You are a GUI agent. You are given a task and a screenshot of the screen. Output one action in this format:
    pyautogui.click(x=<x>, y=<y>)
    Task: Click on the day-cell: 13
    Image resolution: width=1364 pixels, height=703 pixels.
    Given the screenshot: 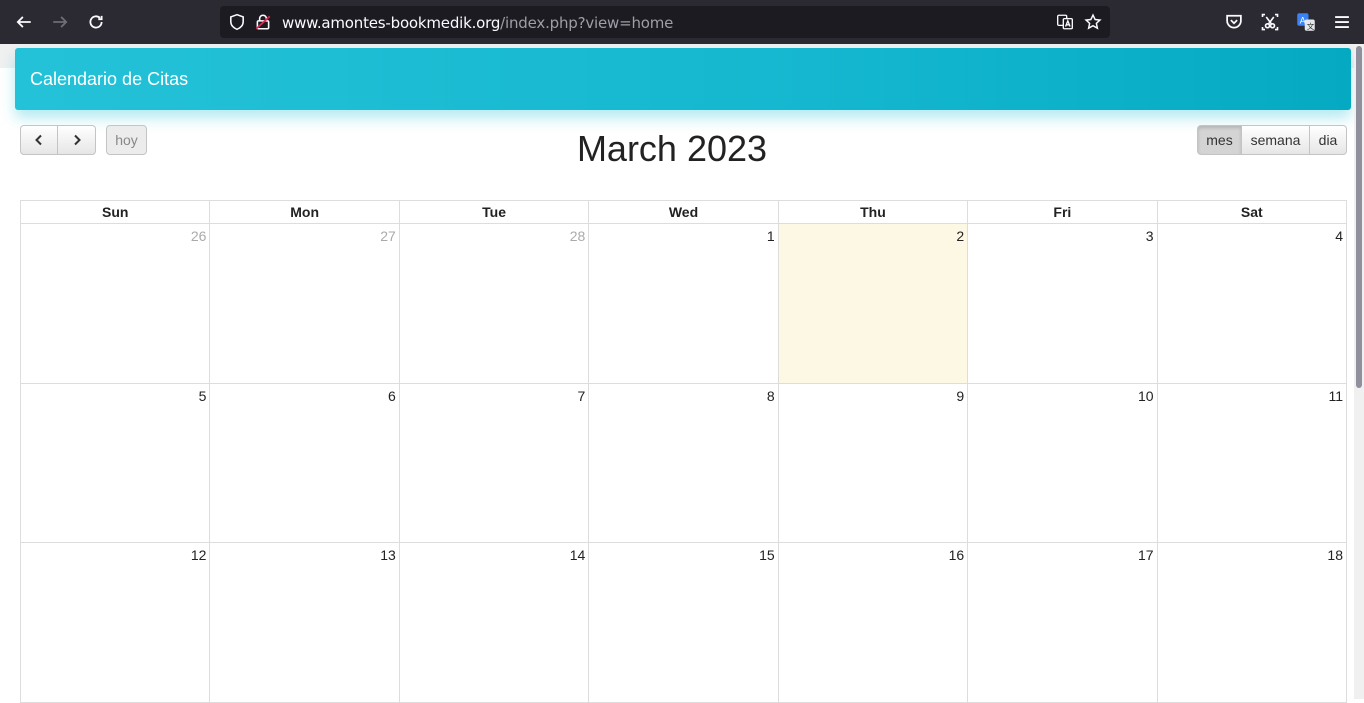 What is the action you would take?
    pyautogui.click(x=305, y=623)
    